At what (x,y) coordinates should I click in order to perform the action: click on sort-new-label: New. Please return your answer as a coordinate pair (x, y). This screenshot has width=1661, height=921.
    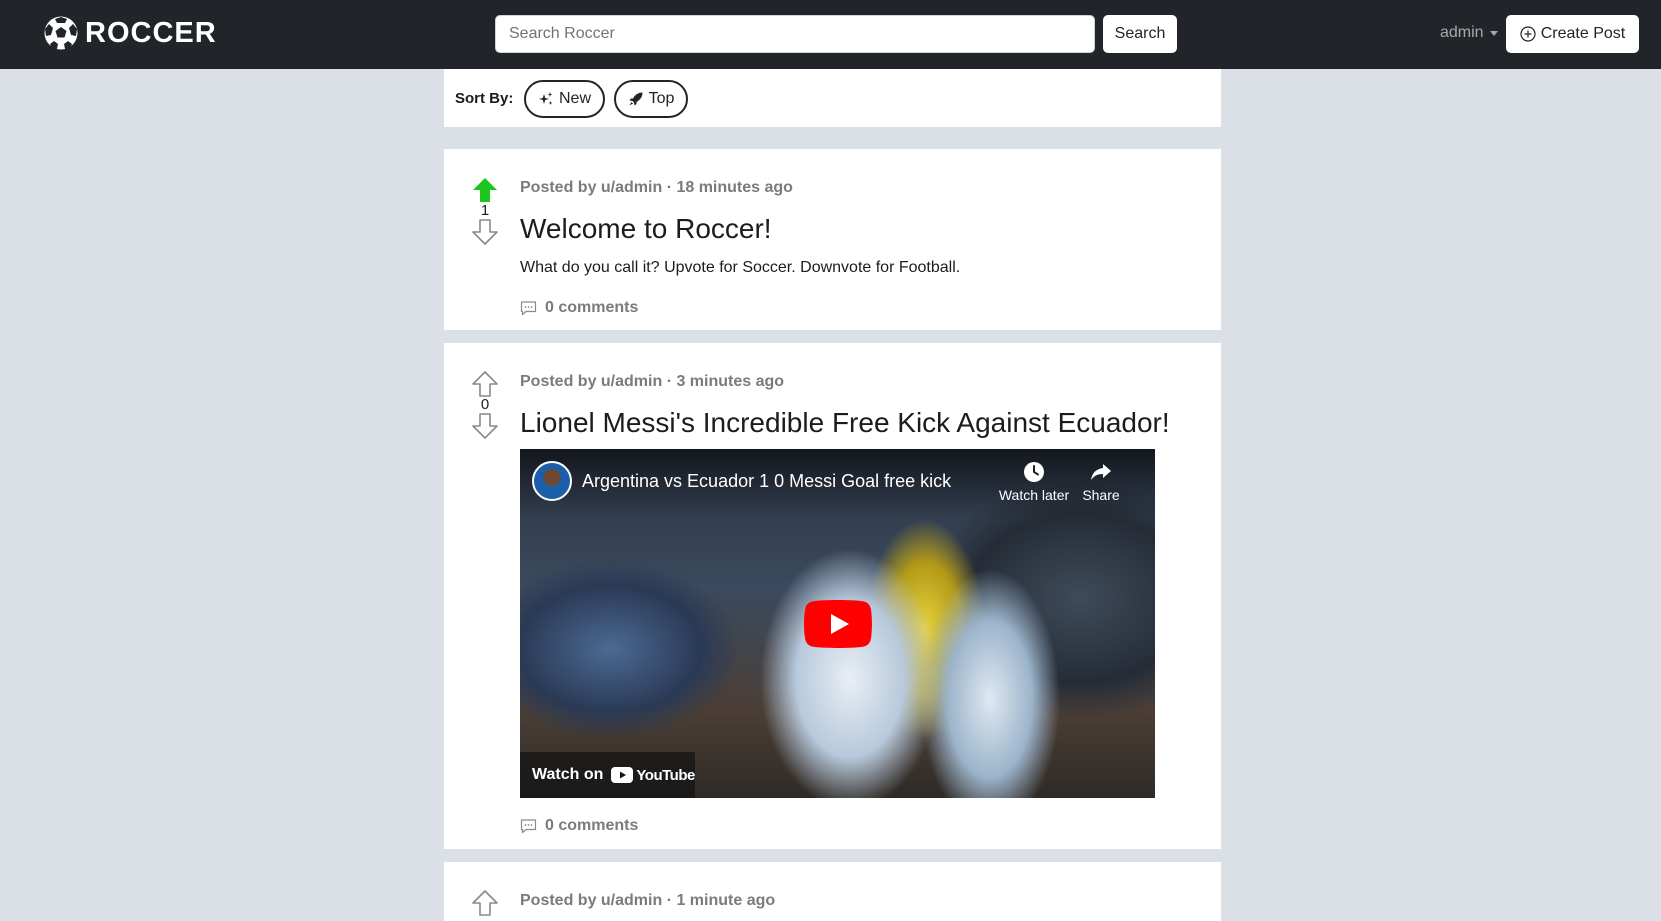
    Looking at the image, I should click on (574, 98).